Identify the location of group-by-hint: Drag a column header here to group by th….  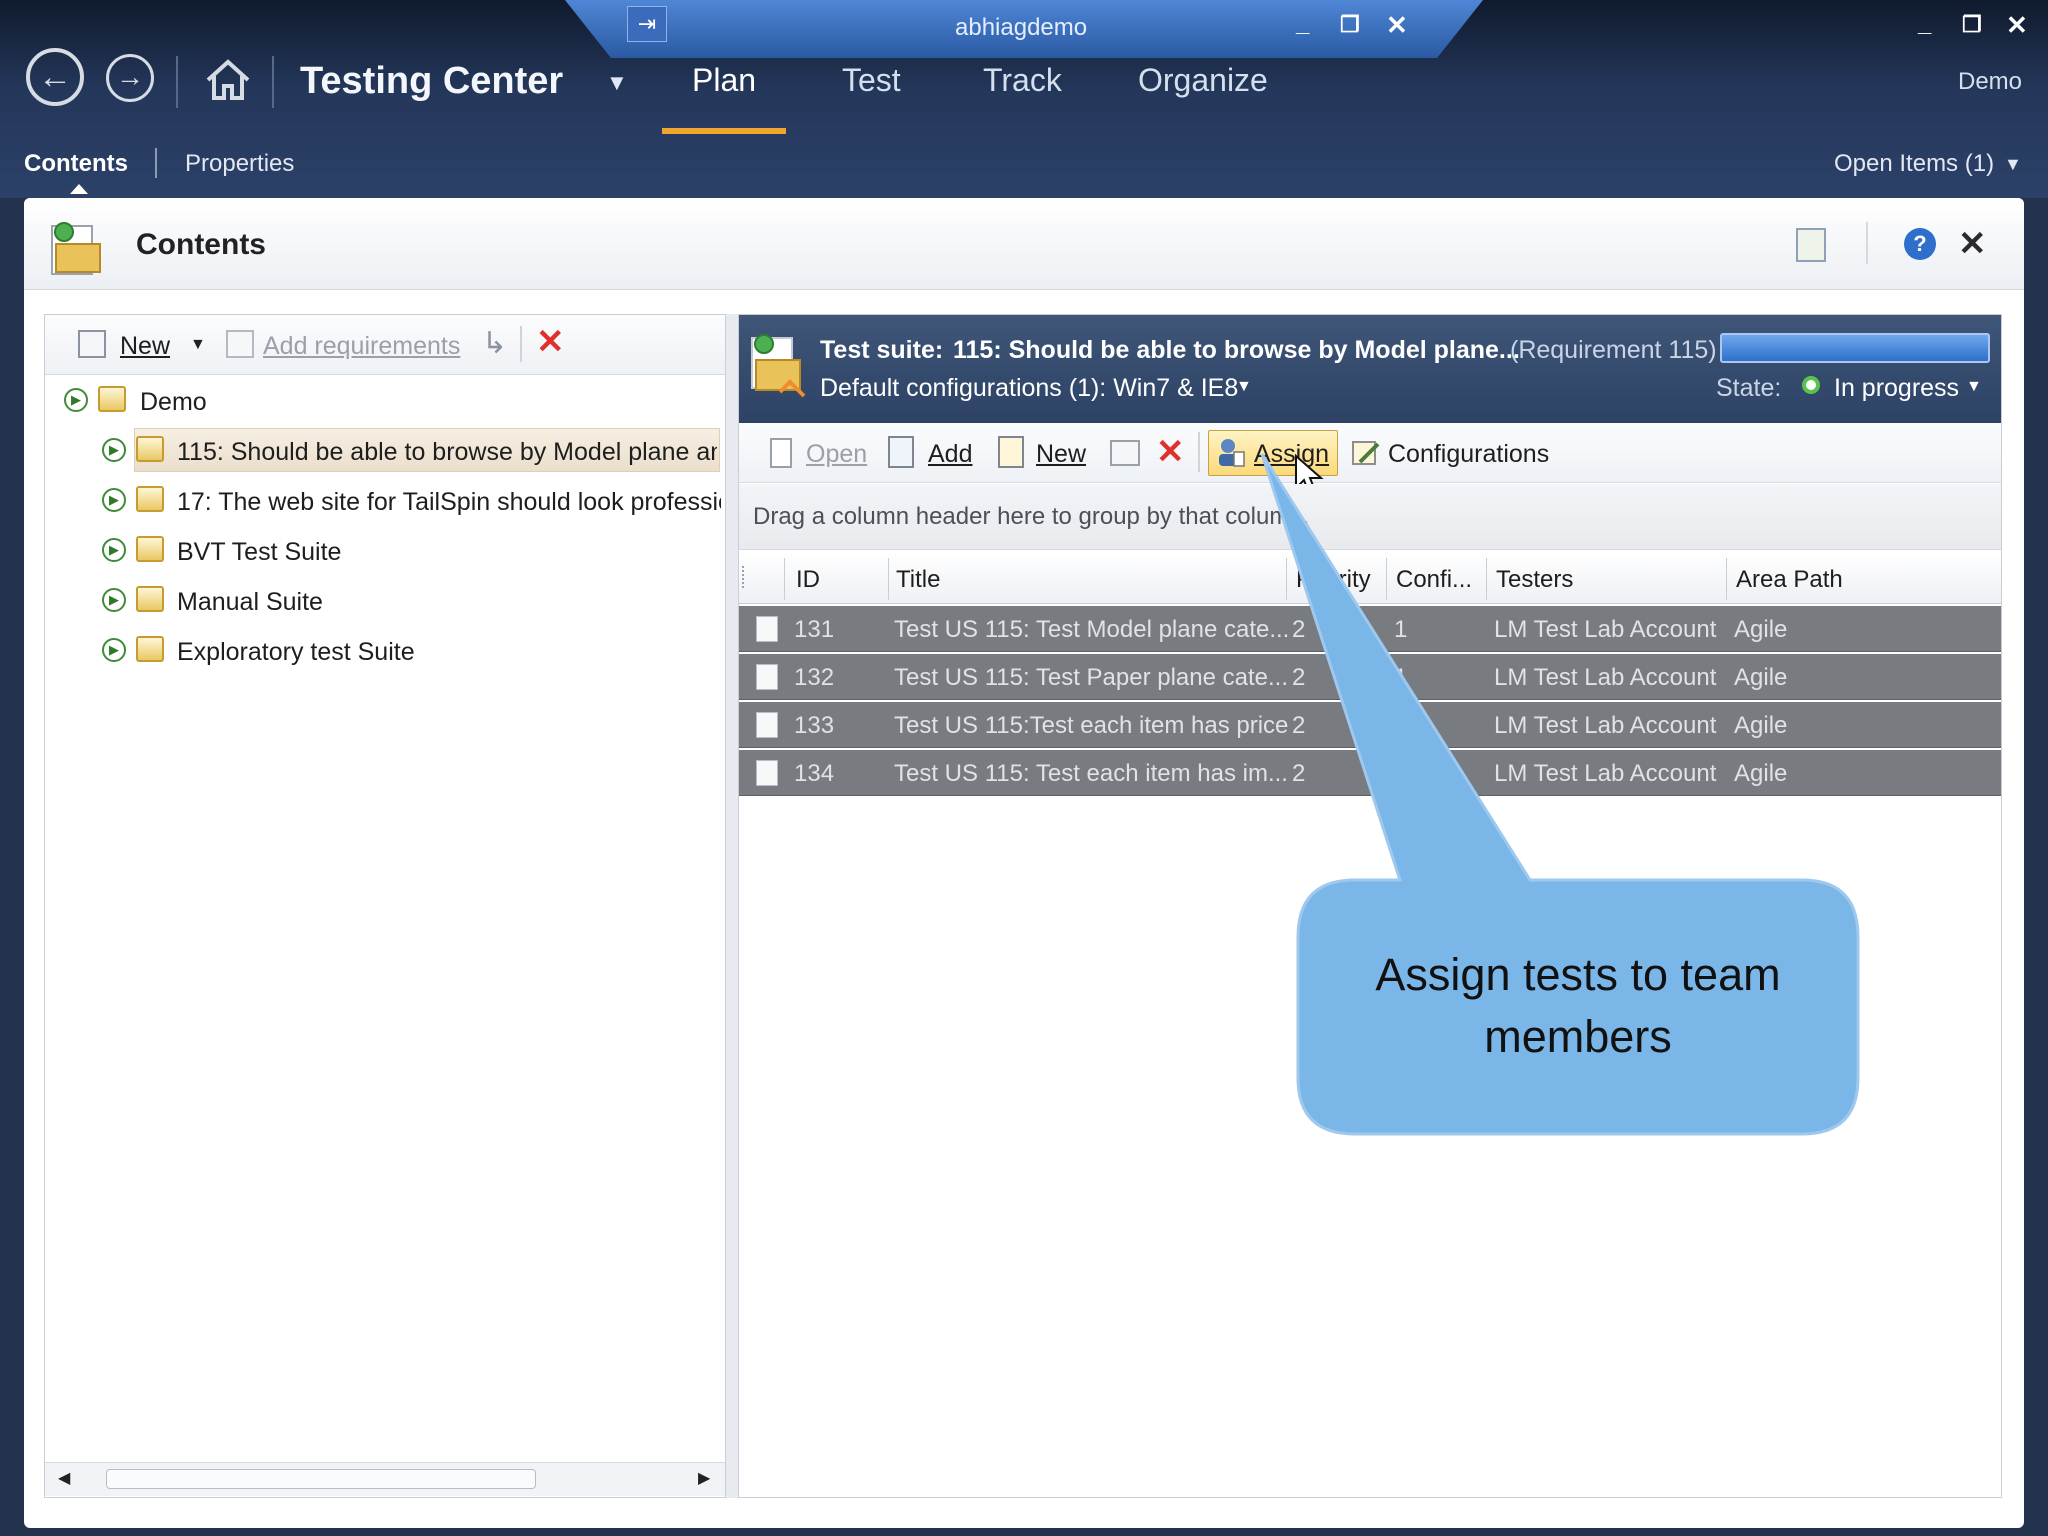
(1031, 516).